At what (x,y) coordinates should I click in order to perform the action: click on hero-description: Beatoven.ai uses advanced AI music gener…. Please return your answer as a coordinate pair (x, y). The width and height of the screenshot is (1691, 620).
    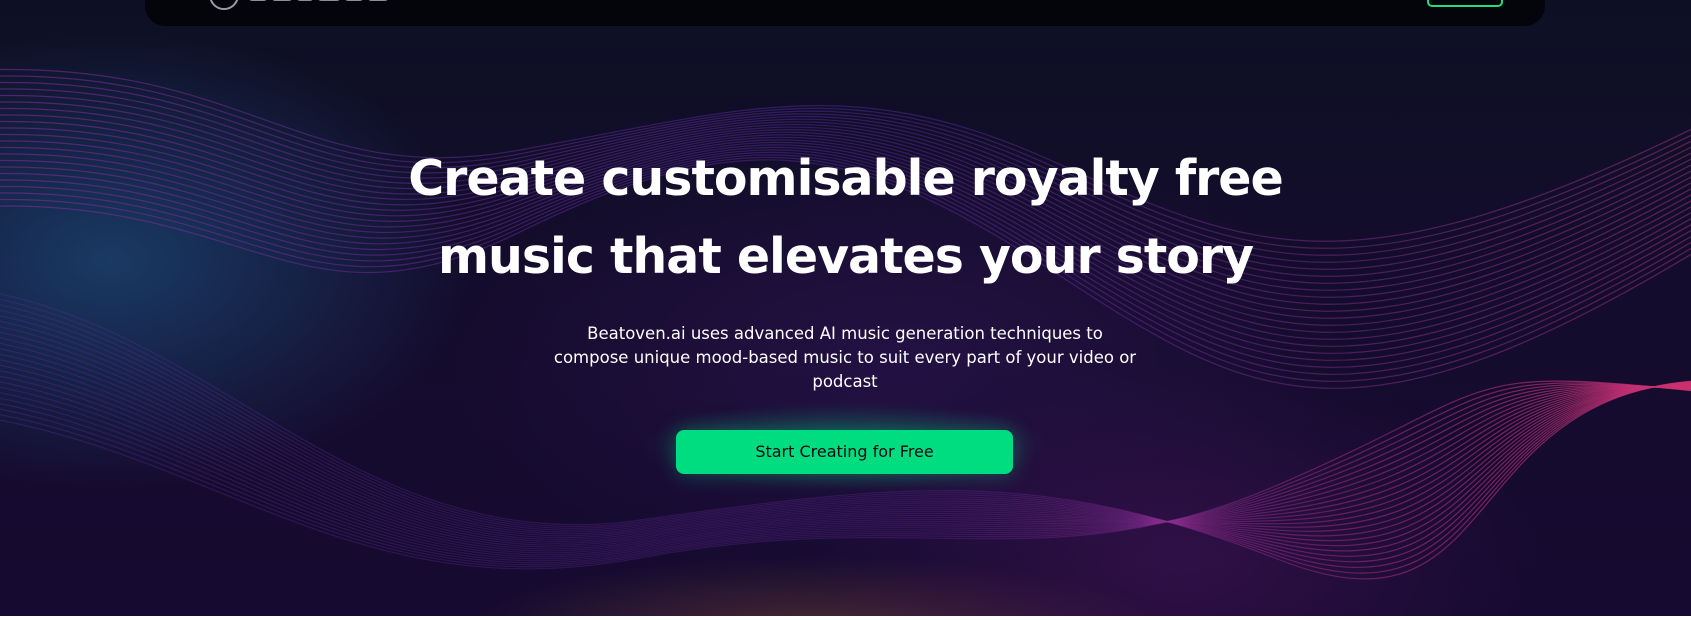
    Looking at the image, I should click on (845, 357).